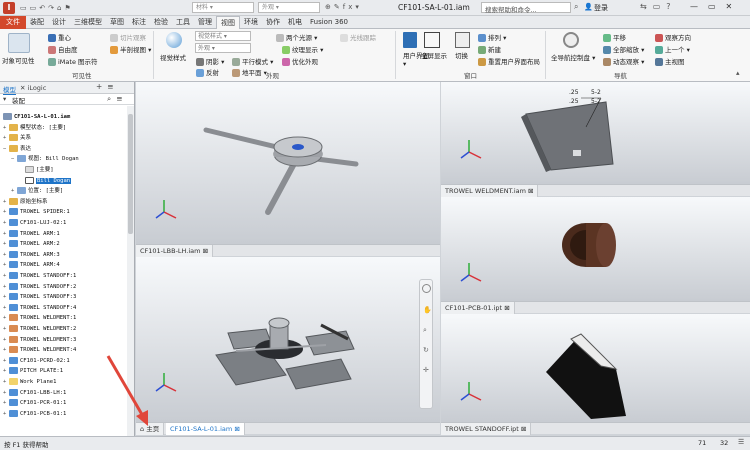 The height and width of the screenshot is (450, 750). What do you see at coordinates (33, 371) in the screenshot?
I see `tree-item: + PITCH PLATE:1` at bounding box center [33, 371].